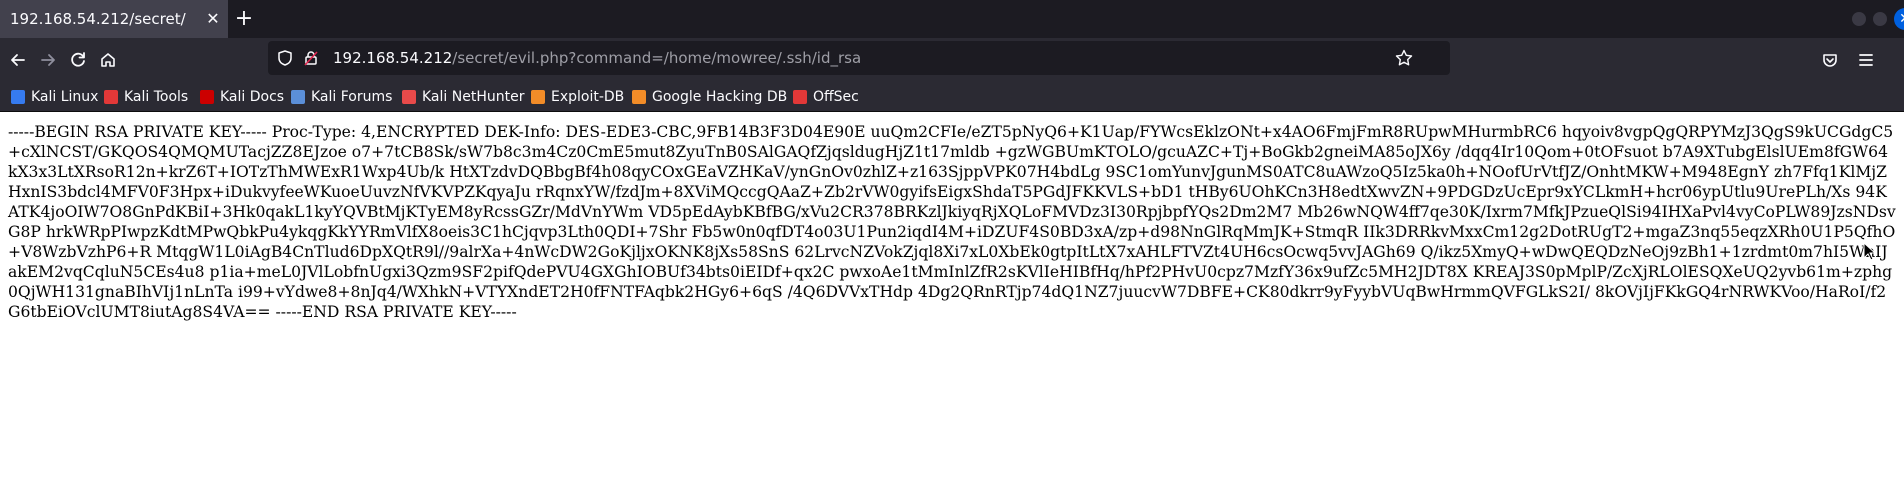 The width and height of the screenshot is (1904, 499). I want to click on hamburger-icon, so click(1866, 60).